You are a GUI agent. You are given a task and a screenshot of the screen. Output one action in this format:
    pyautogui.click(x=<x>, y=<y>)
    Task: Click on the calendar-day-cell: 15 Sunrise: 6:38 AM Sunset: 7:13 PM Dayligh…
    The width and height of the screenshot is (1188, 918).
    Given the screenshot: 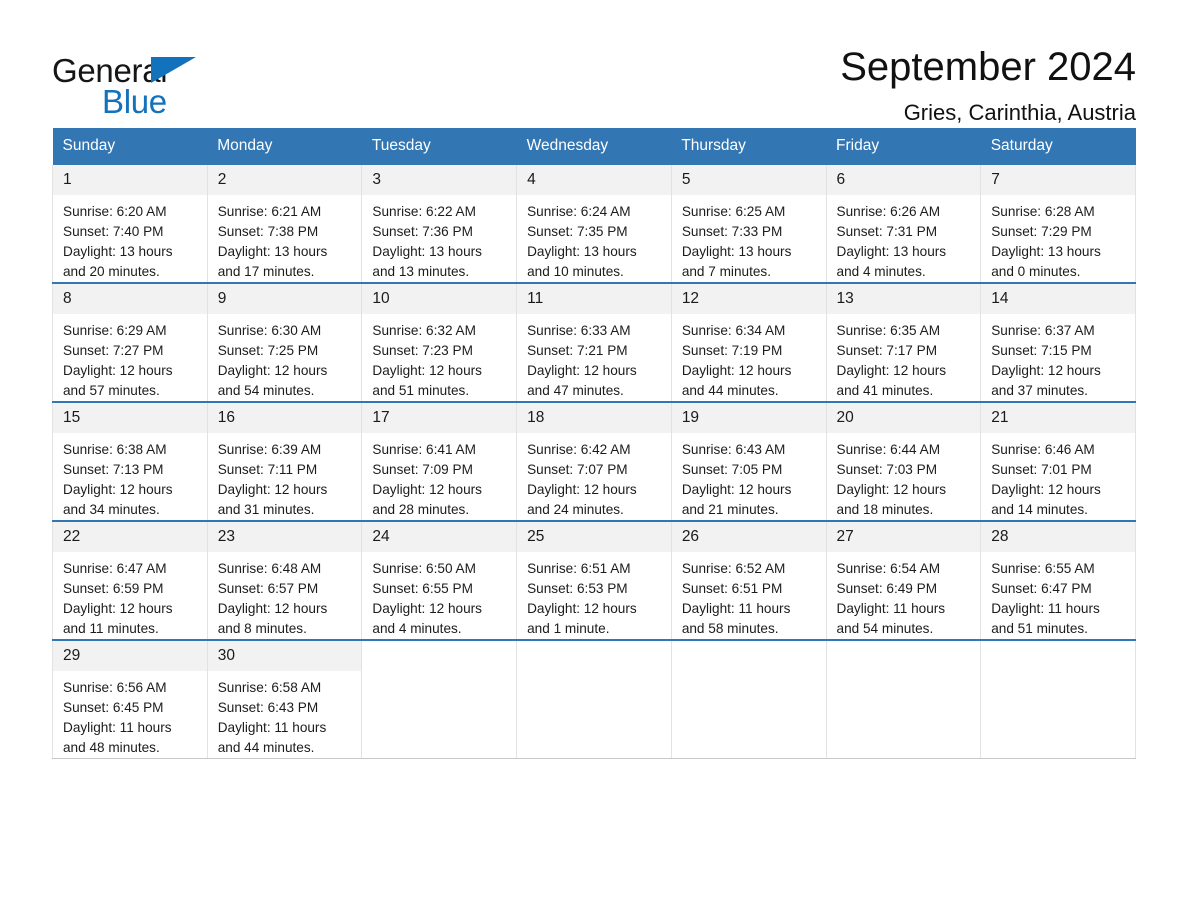 What is the action you would take?
    pyautogui.click(x=130, y=461)
    